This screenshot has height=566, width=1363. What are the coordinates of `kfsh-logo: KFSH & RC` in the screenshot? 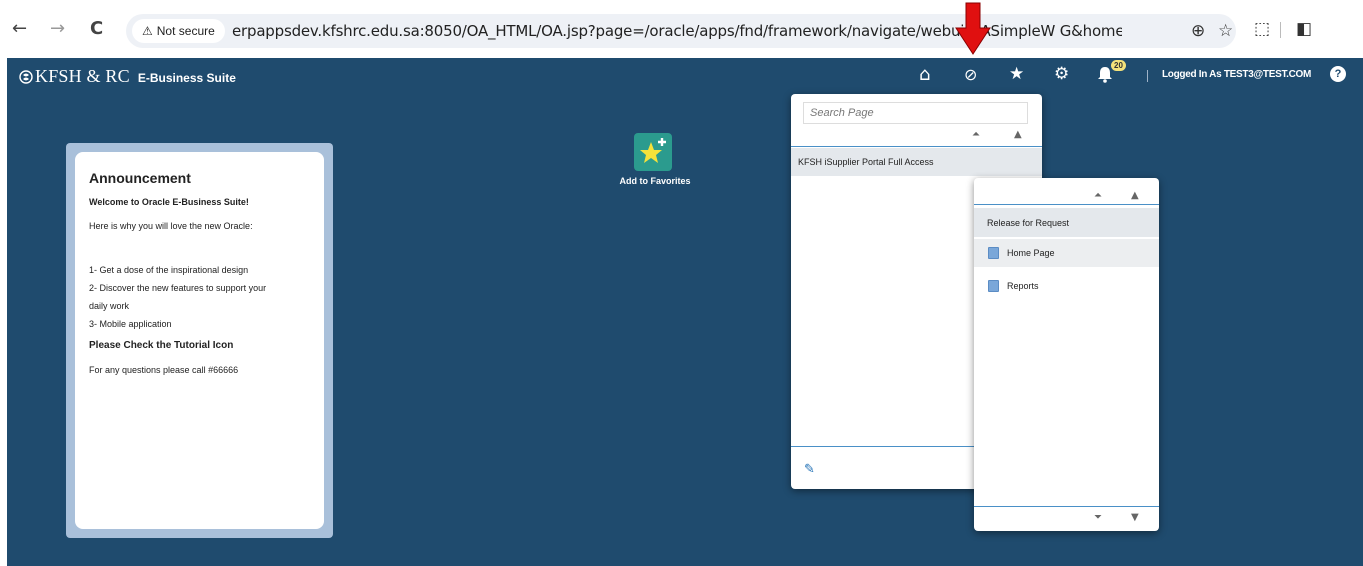 It's located at (82, 76).